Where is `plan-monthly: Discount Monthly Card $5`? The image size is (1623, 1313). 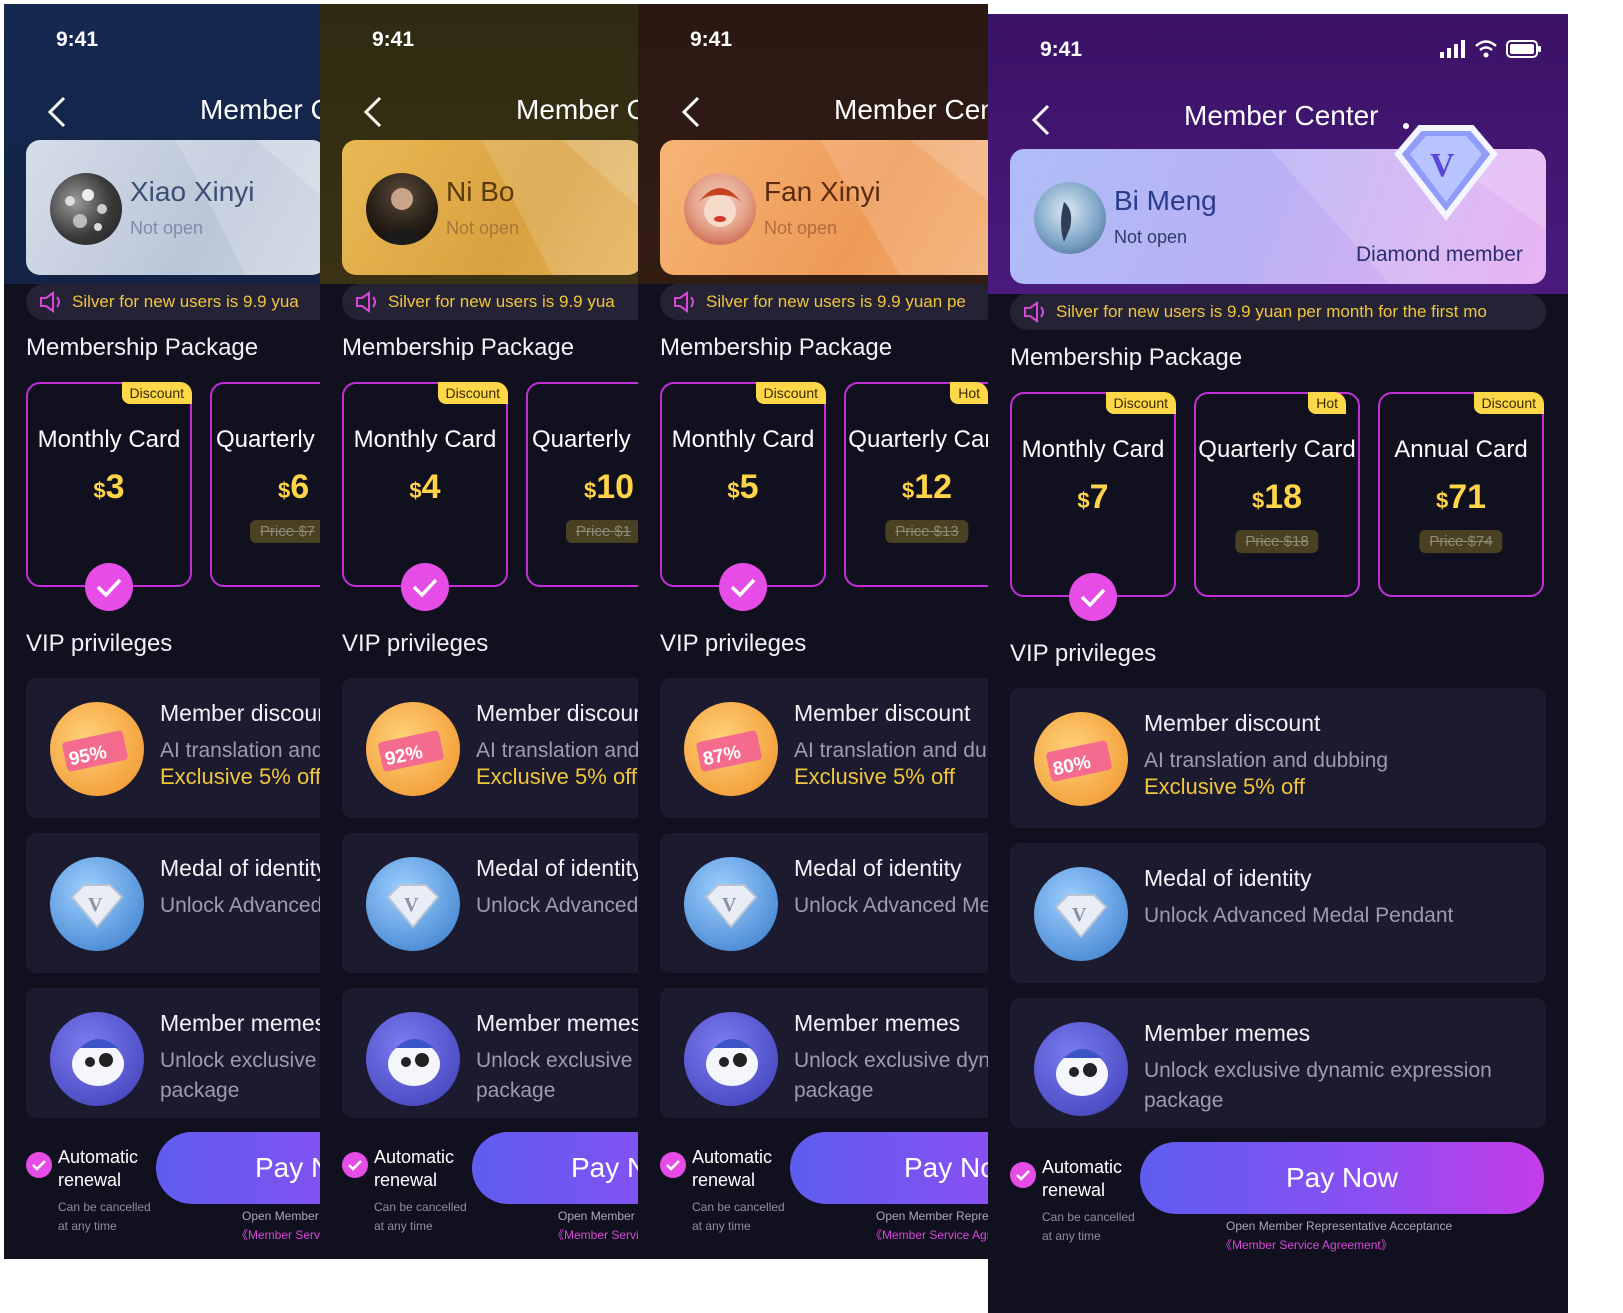
plan-monthly: Discount Monthly Card $5 is located at coordinates (743, 496).